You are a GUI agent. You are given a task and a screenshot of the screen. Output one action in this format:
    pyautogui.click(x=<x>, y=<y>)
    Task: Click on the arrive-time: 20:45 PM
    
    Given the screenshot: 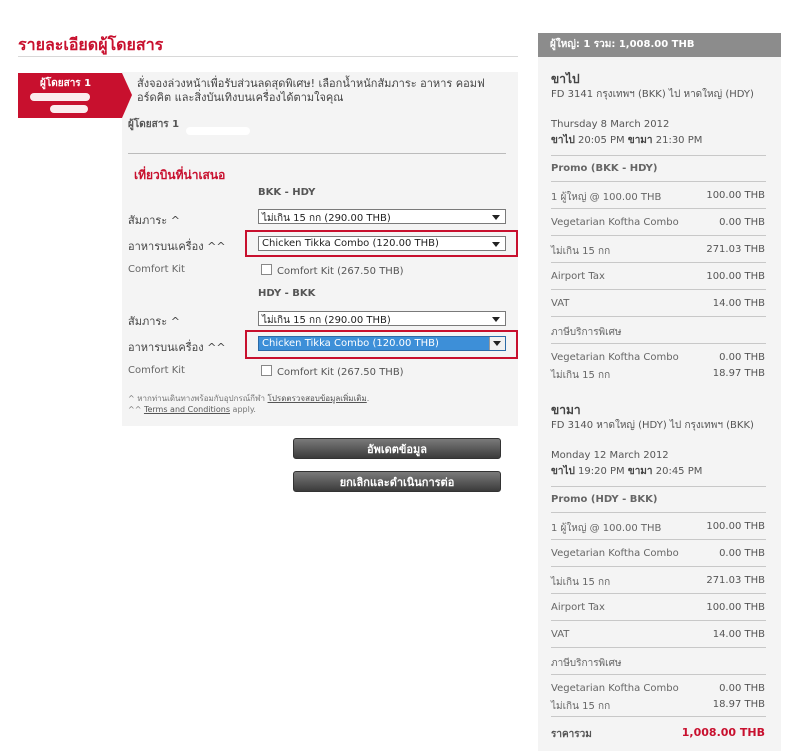 What is the action you would take?
    pyautogui.click(x=679, y=471)
    